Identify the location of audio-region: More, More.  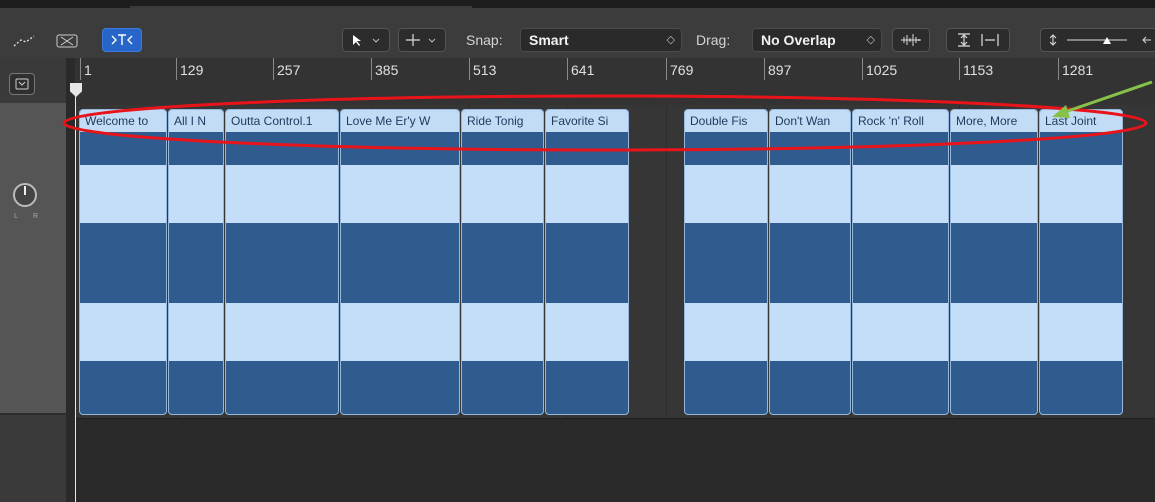
(994, 262).